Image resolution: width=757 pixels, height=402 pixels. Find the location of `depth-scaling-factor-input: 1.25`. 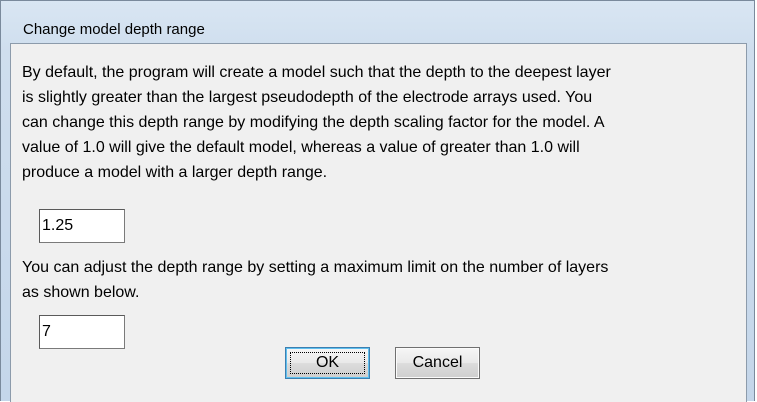

depth-scaling-factor-input: 1.25 is located at coordinates (82, 226).